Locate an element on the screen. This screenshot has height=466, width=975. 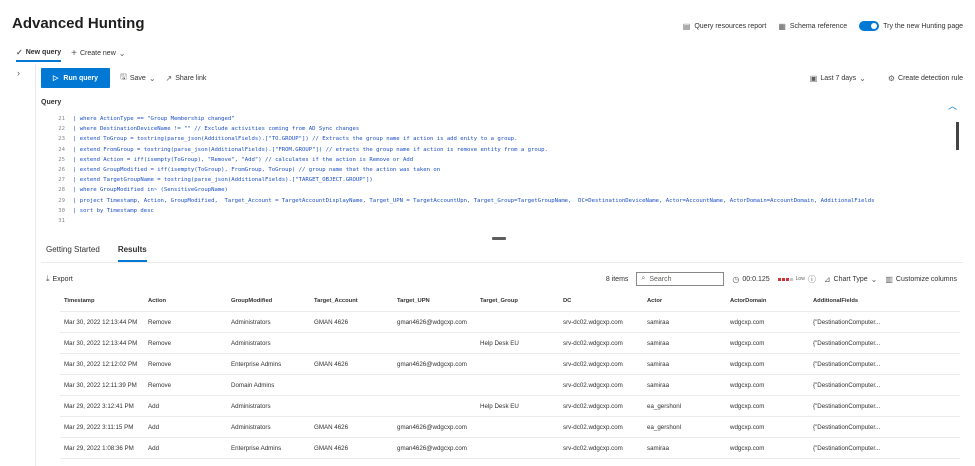
column-header: DC is located at coordinates (601, 301).